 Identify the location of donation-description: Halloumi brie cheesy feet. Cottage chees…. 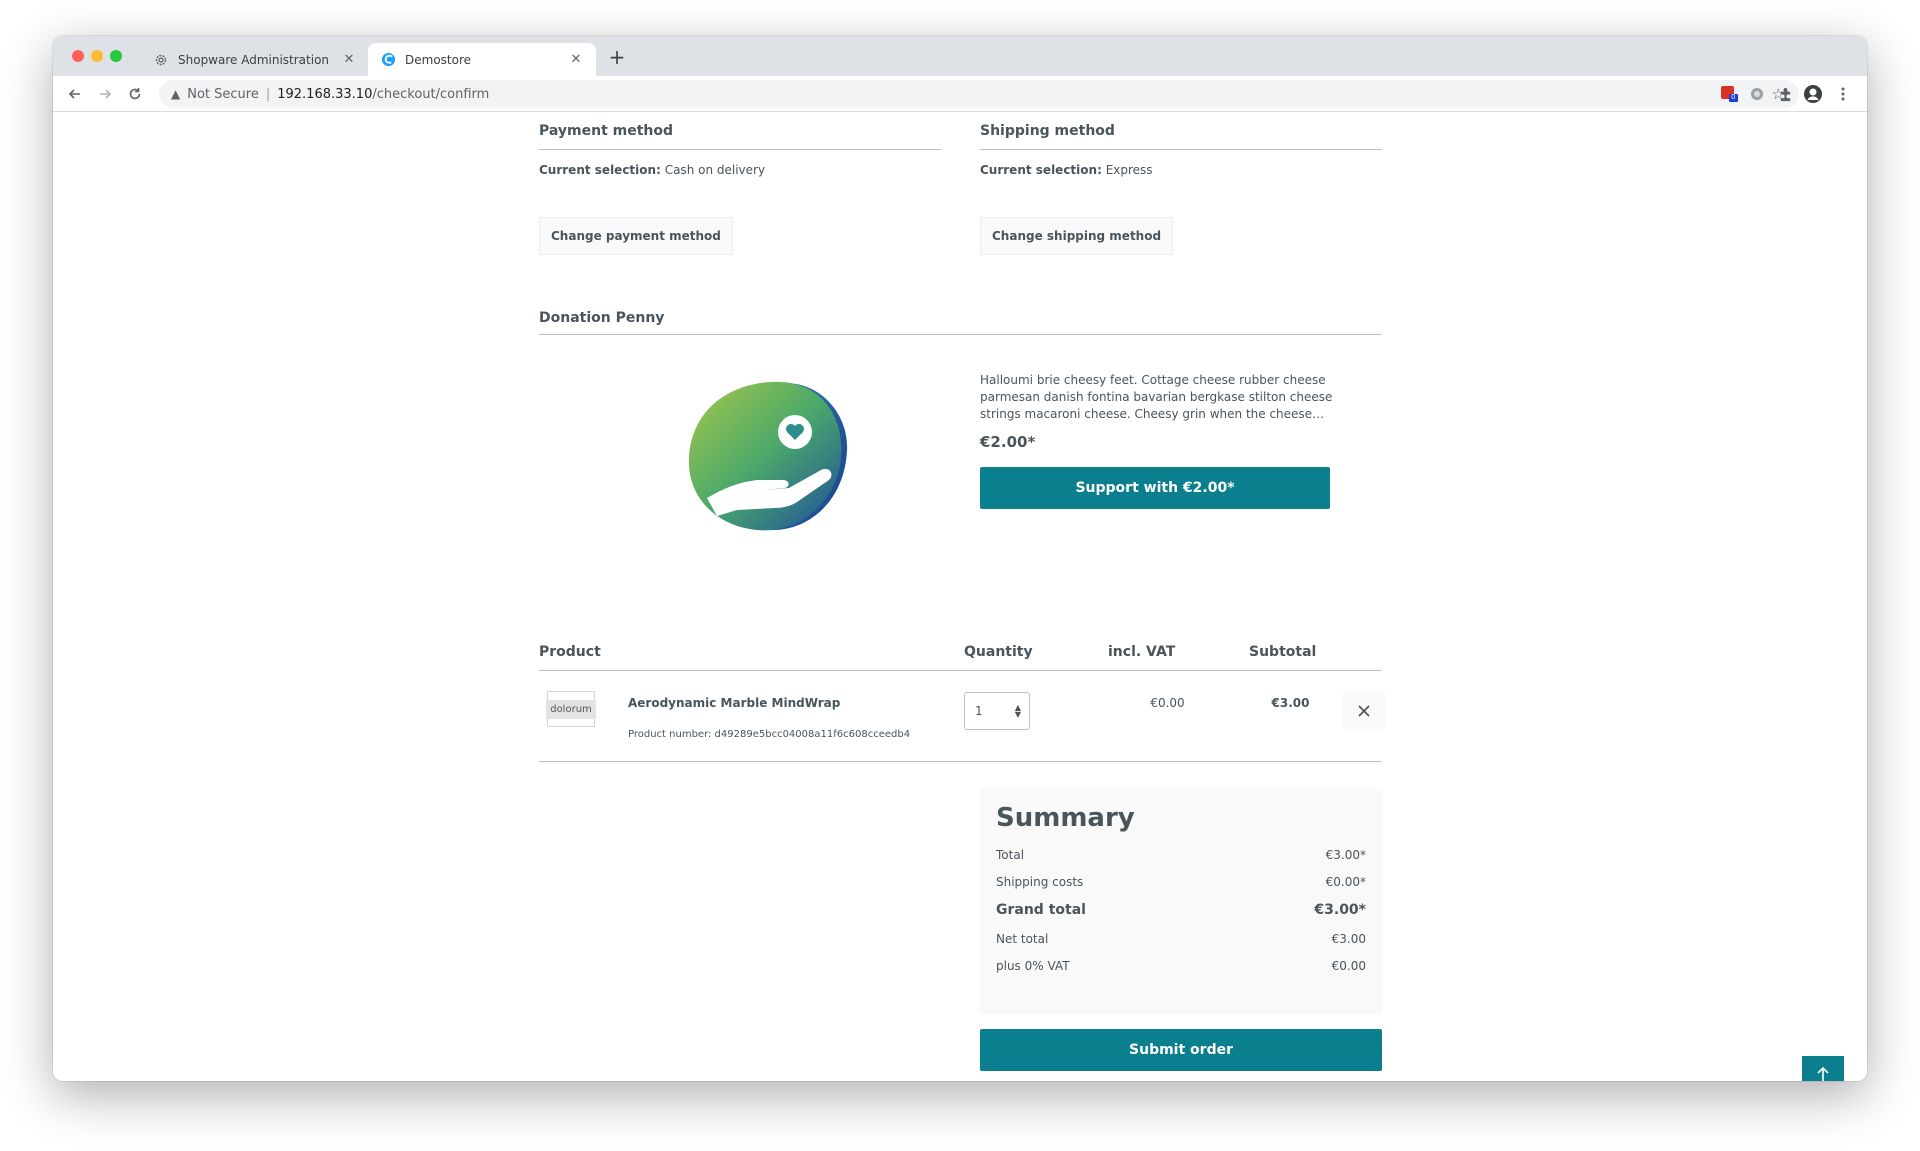
(1156, 397).